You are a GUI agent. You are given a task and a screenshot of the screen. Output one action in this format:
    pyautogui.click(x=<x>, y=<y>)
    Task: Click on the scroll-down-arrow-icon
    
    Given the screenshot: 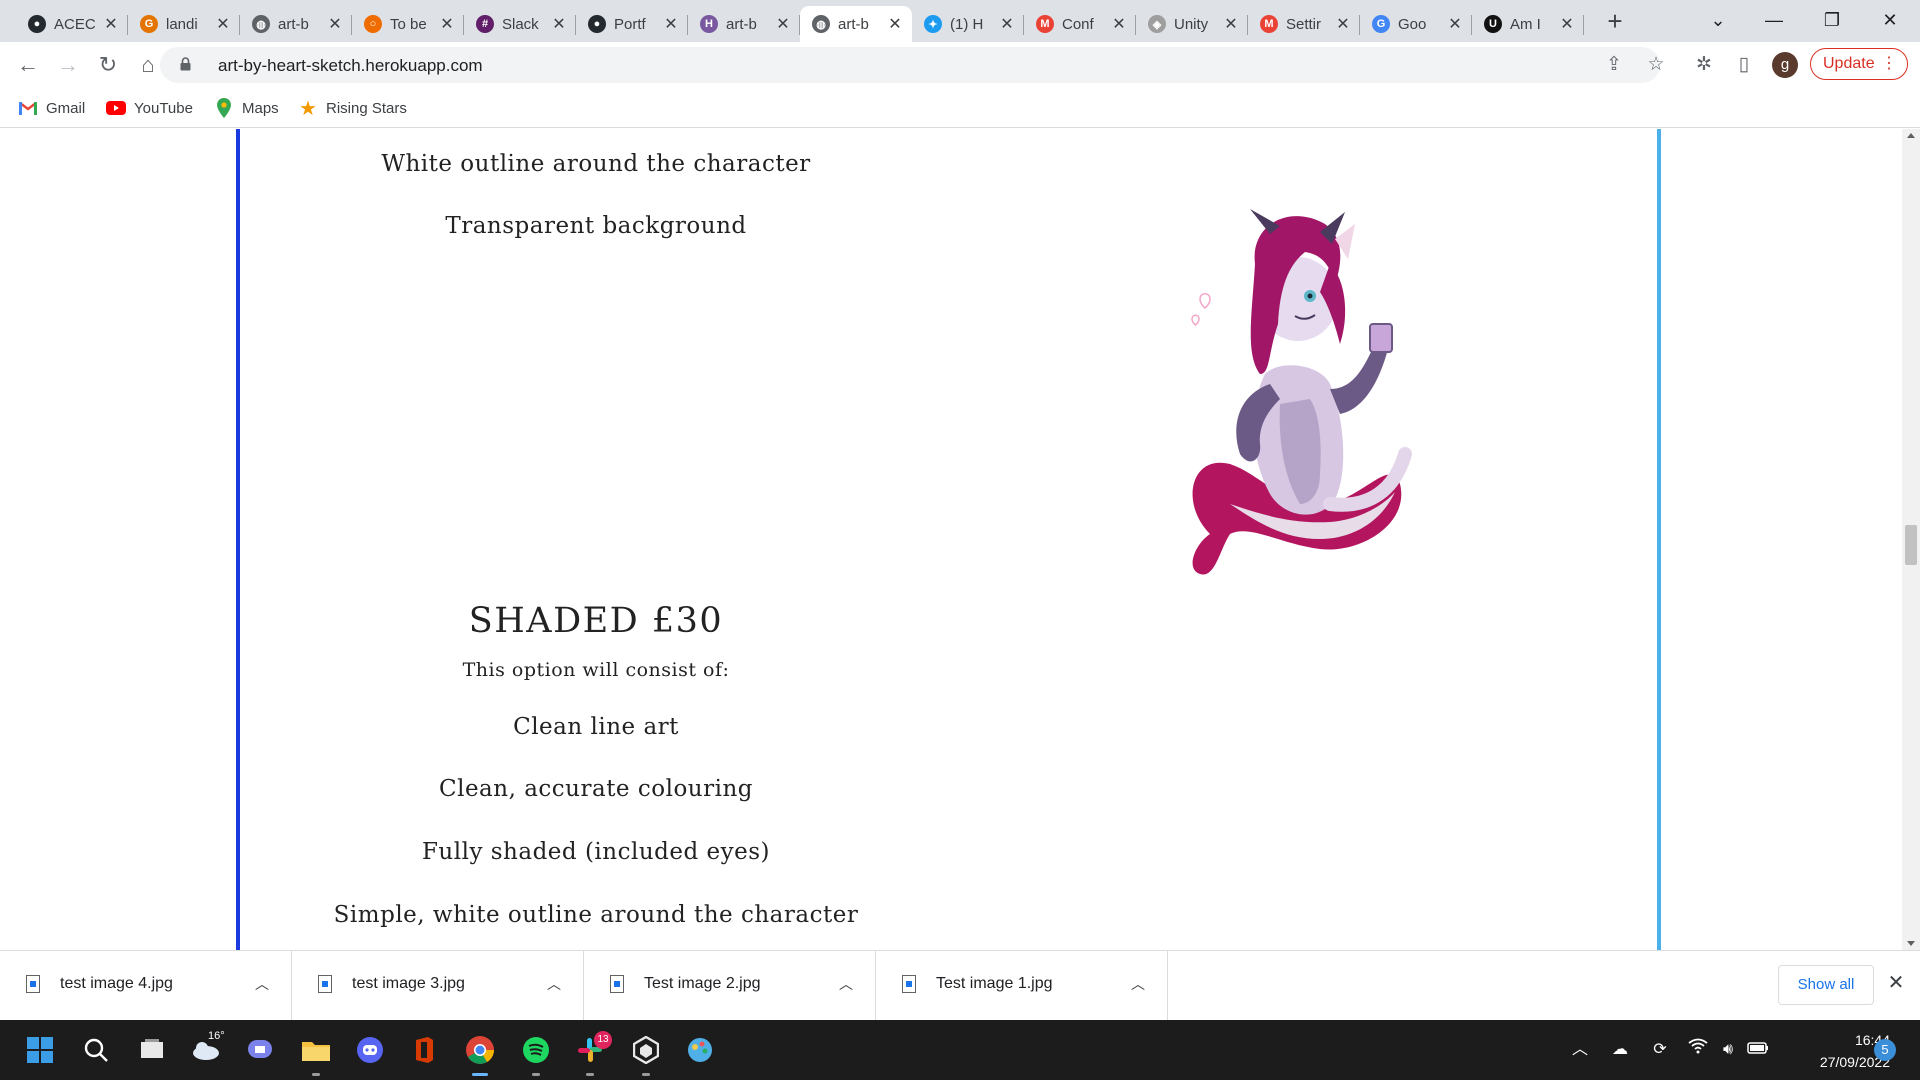 What is the action you would take?
    pyautogui.click(x=1911, y=943)
    